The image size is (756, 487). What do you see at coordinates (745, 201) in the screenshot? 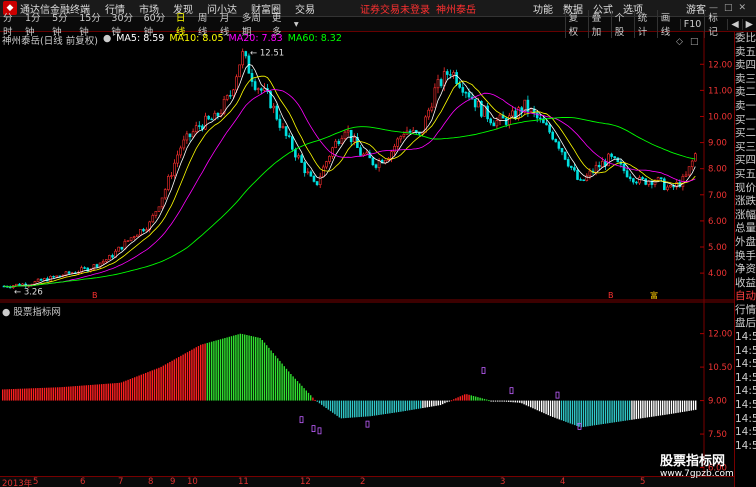
I see `side-panel-item: 涨跌` at bounding box center [745, 201].